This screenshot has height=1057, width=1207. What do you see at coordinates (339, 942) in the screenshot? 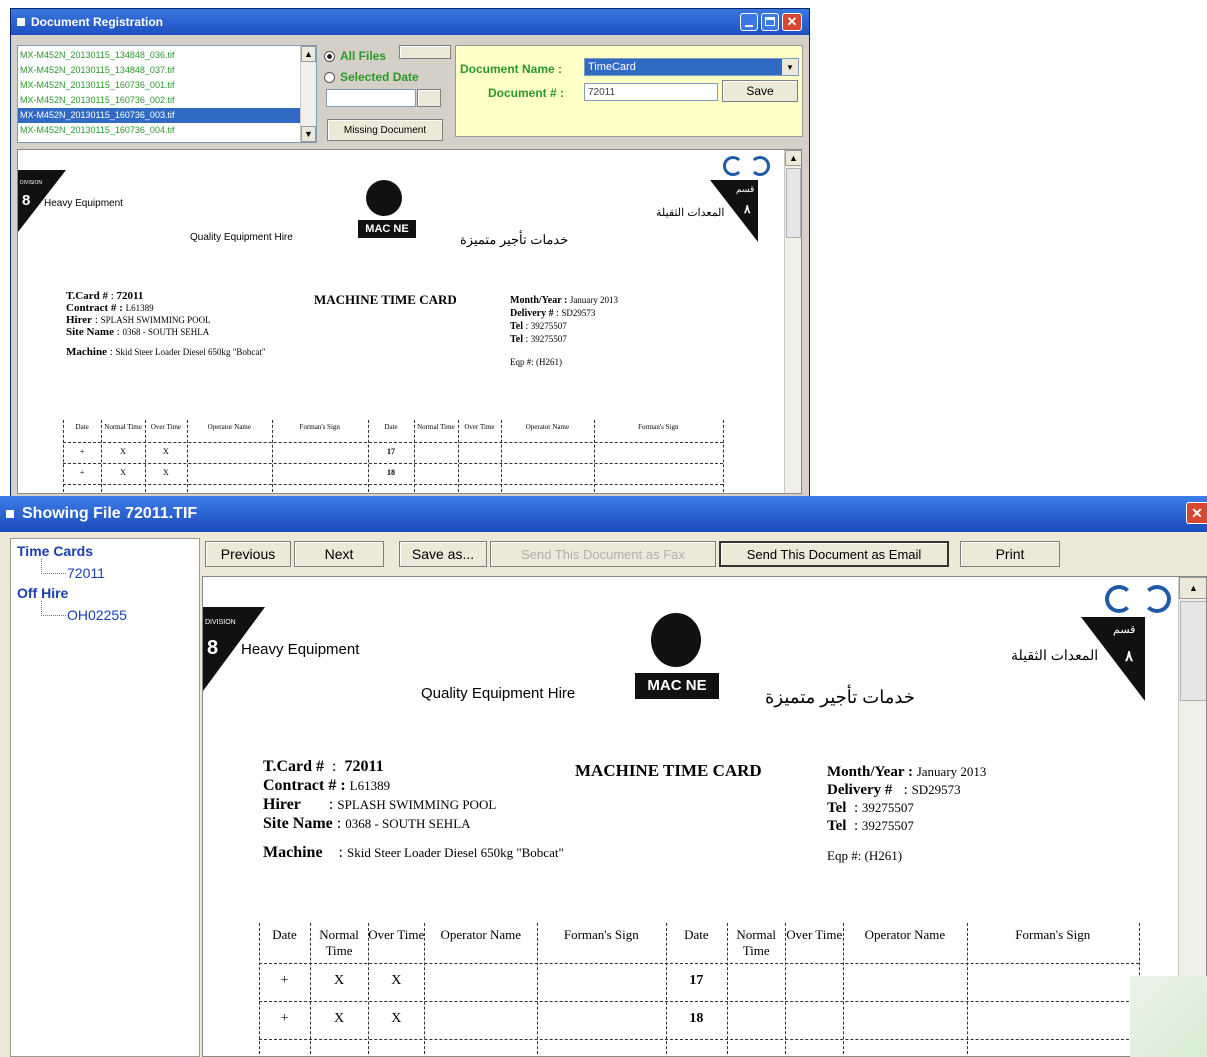
I see `table-header: Normal Time` at bounding box center [339, 942].